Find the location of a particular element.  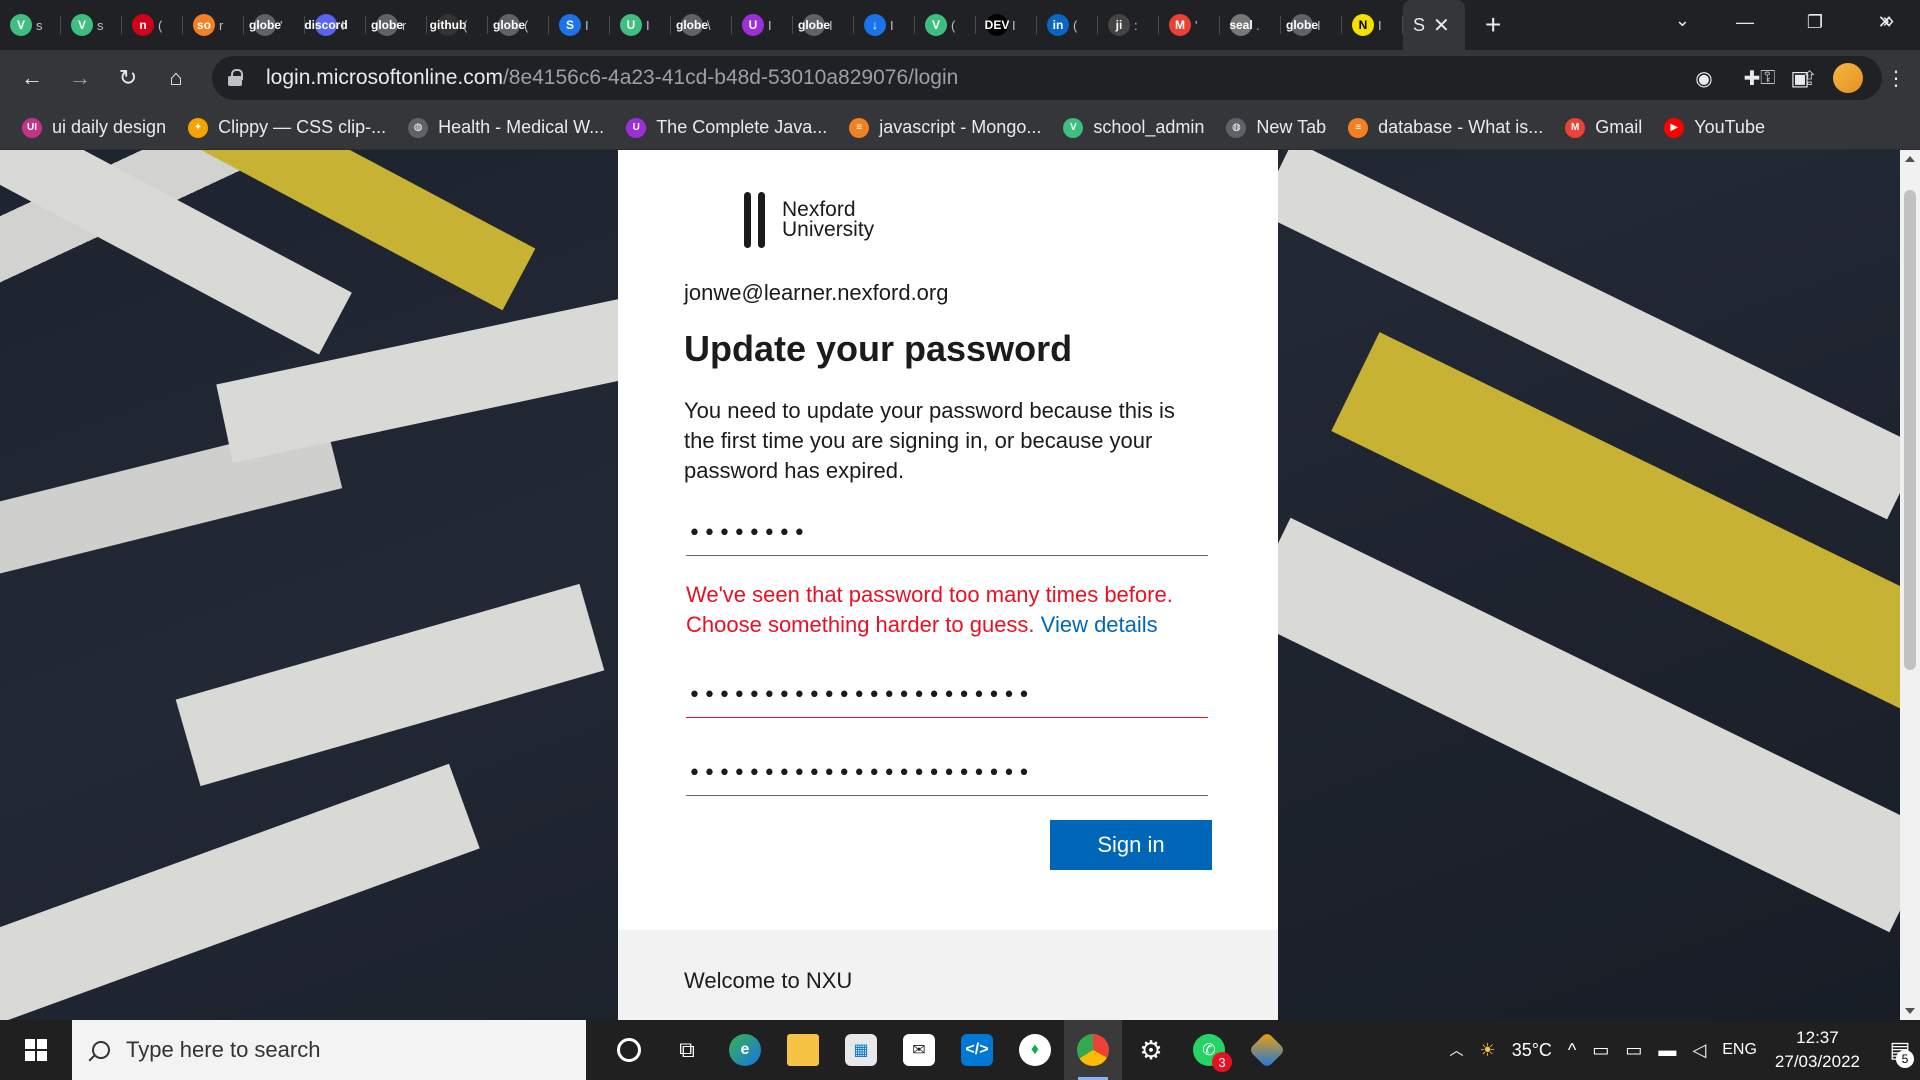

start-button is located at coordinates (36, 1050).